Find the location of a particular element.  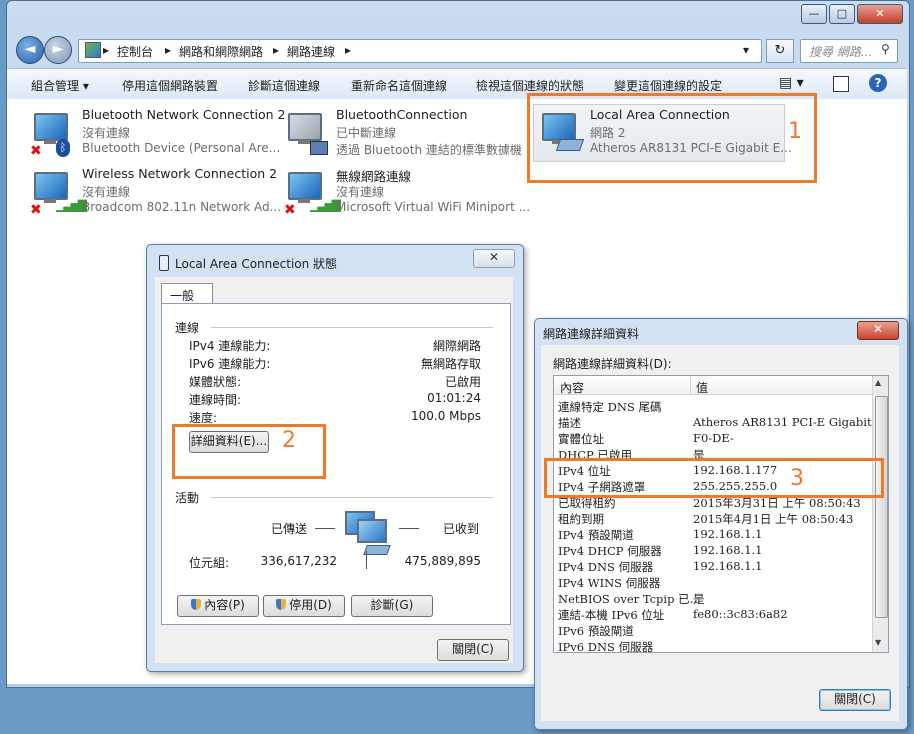

minimize-button: — is located at coordinates (814, 14).